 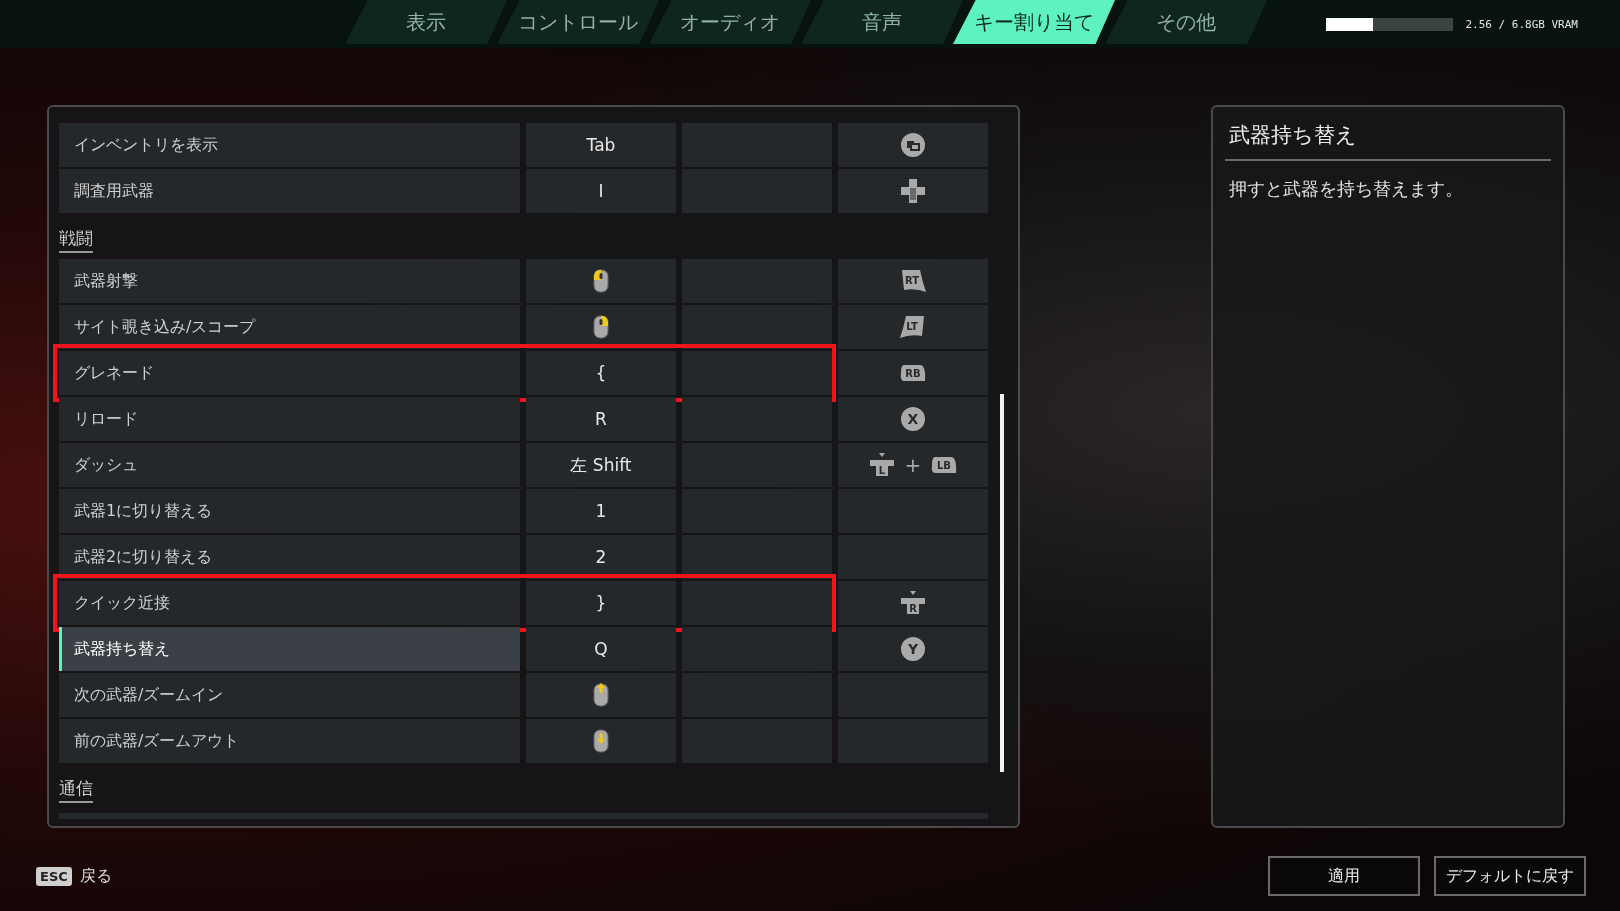 What do you see at coordinates (289, 695) in the screenshot?
I see `action-label: 次の武器/ズームイン` at bounding box center [289, 695].